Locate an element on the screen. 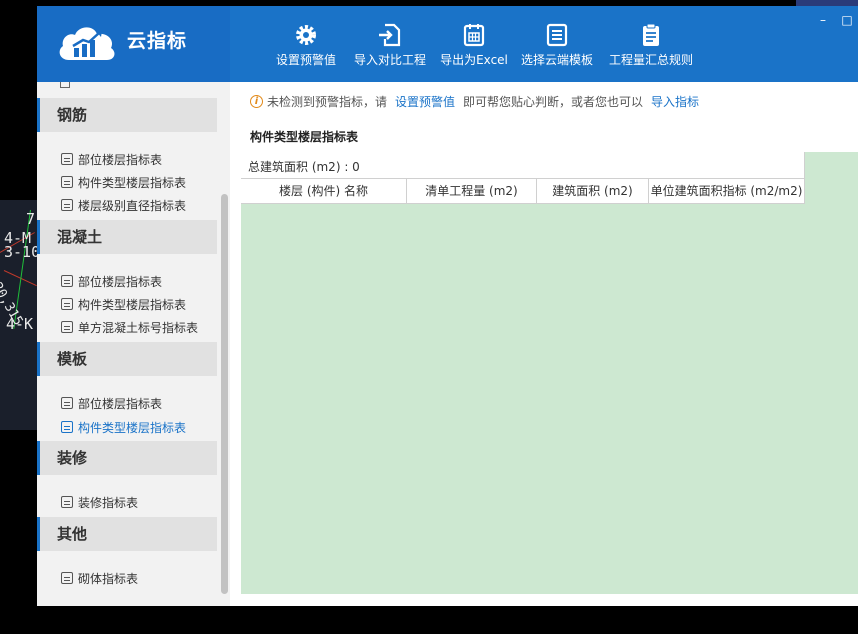 The width and height of the screenshot is (858, 634). toolbar-label: 导入对比工程 is located at coordinates (389, 60).